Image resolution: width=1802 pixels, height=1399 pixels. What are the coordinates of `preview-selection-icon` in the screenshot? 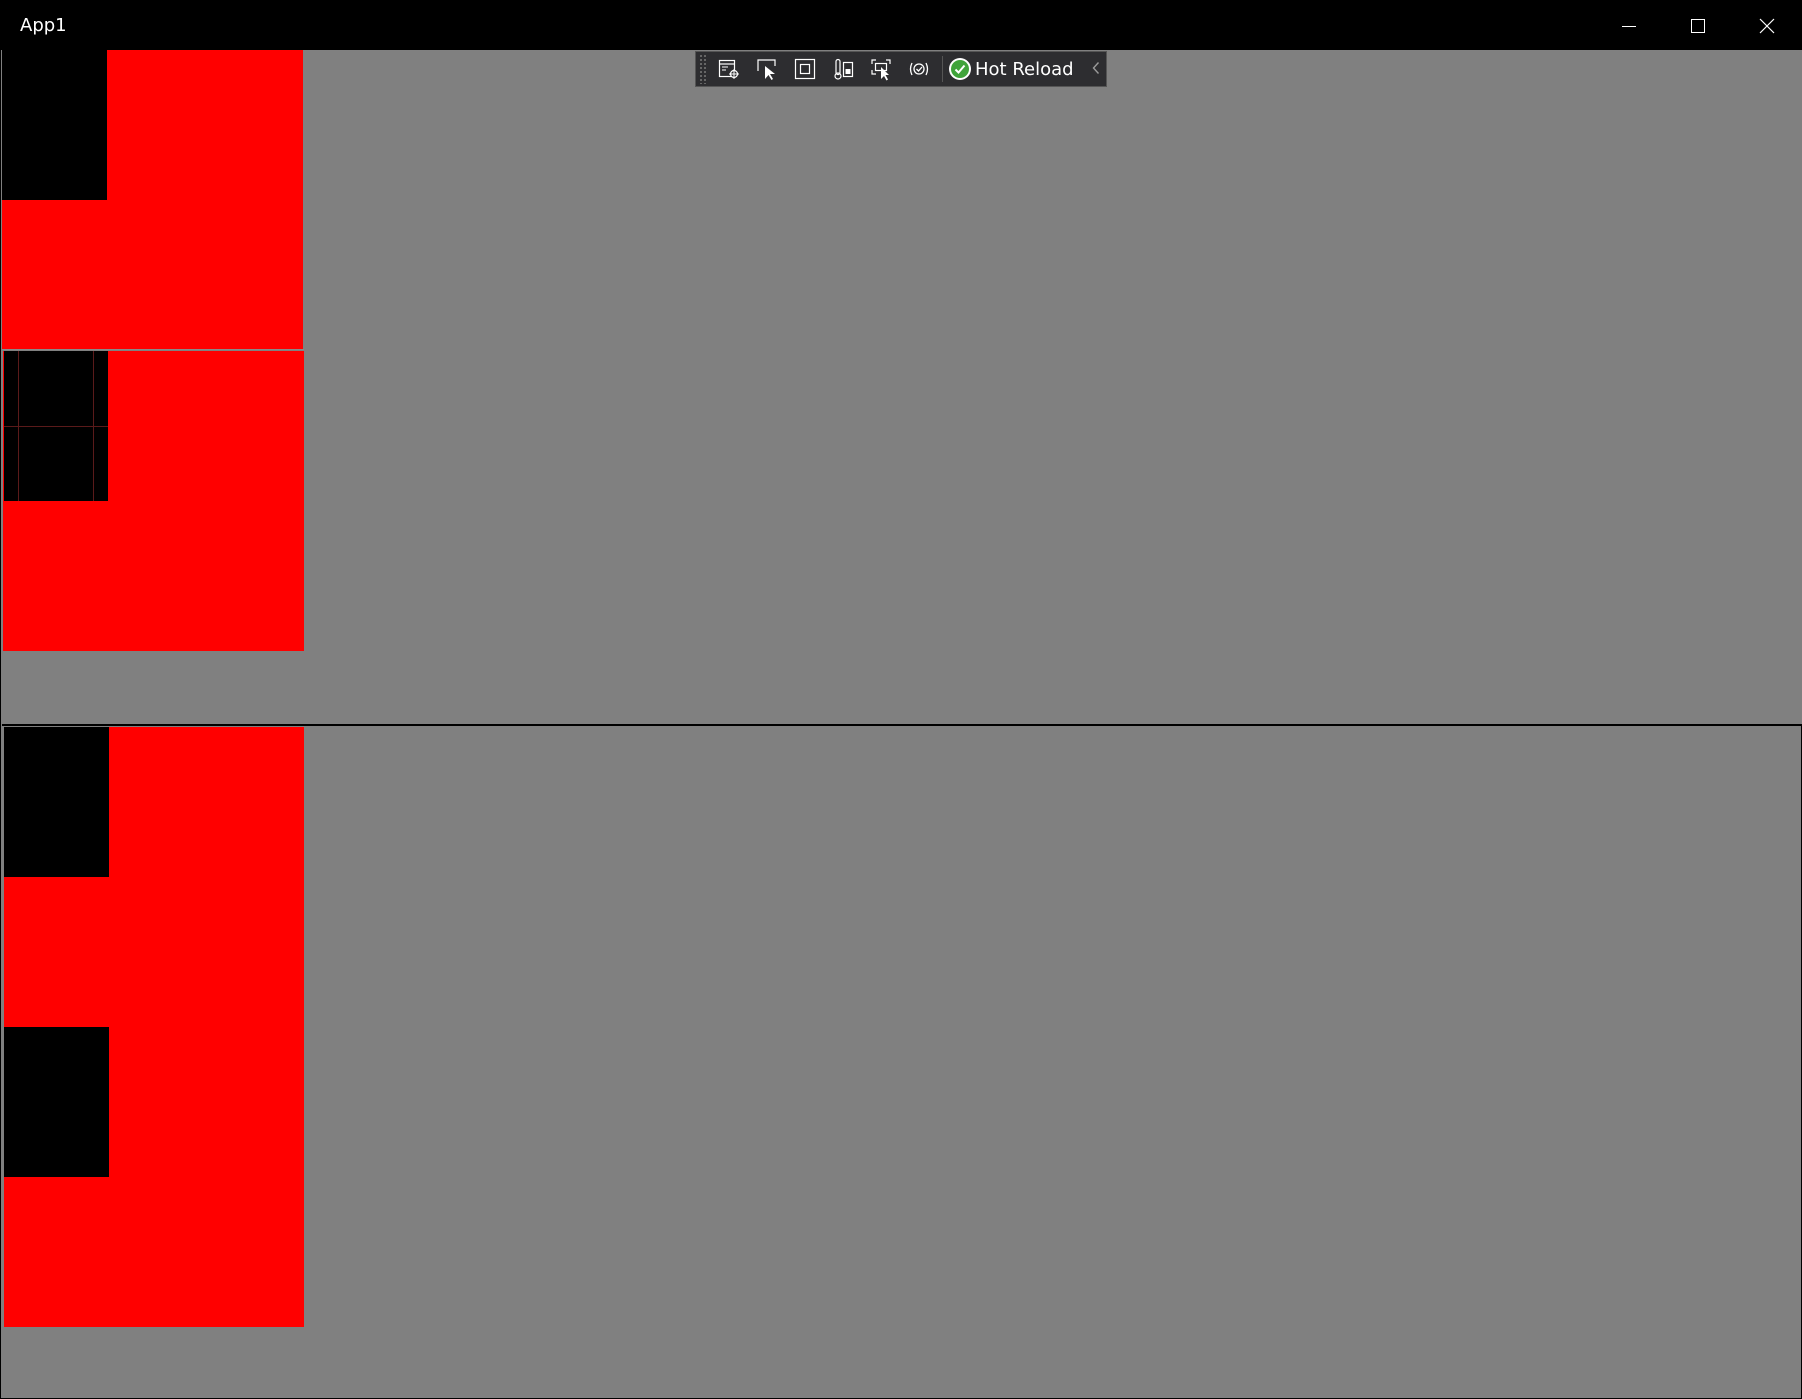 It's located at (881, 69).